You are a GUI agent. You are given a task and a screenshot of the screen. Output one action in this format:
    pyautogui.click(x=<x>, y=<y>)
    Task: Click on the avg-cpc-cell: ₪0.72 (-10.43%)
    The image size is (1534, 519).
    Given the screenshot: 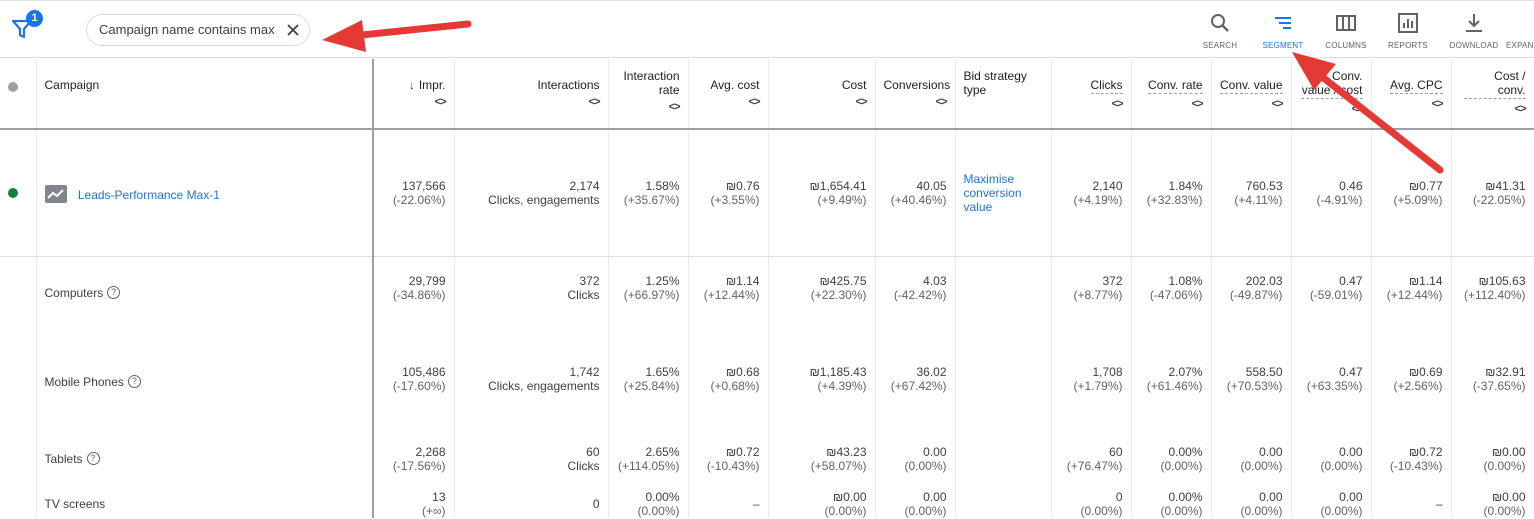 What is the action you would take?
    pyautogui.click(x=1411, y=450)
    